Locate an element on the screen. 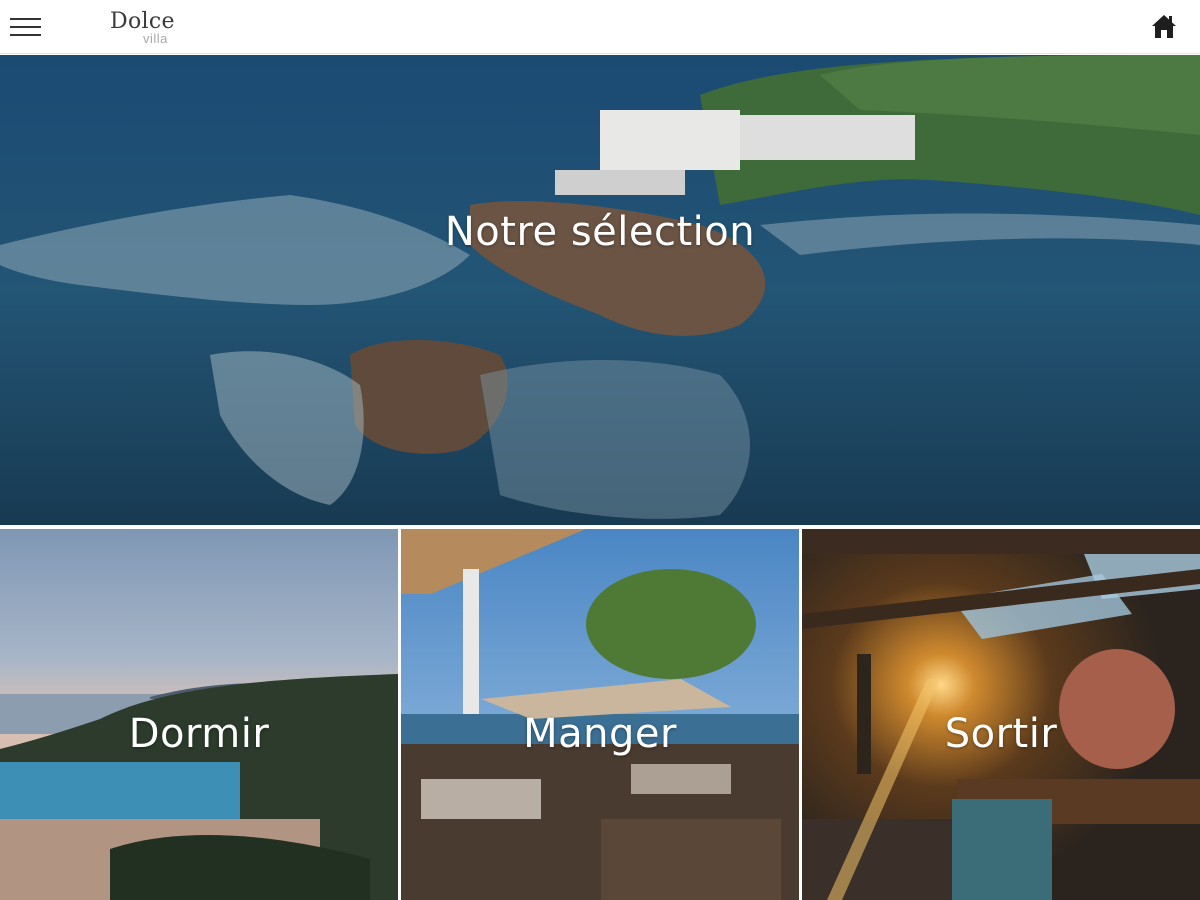 This screenshot has height=900, width=1200. dormir-label: Dormir is located at coordinates (199, 734).